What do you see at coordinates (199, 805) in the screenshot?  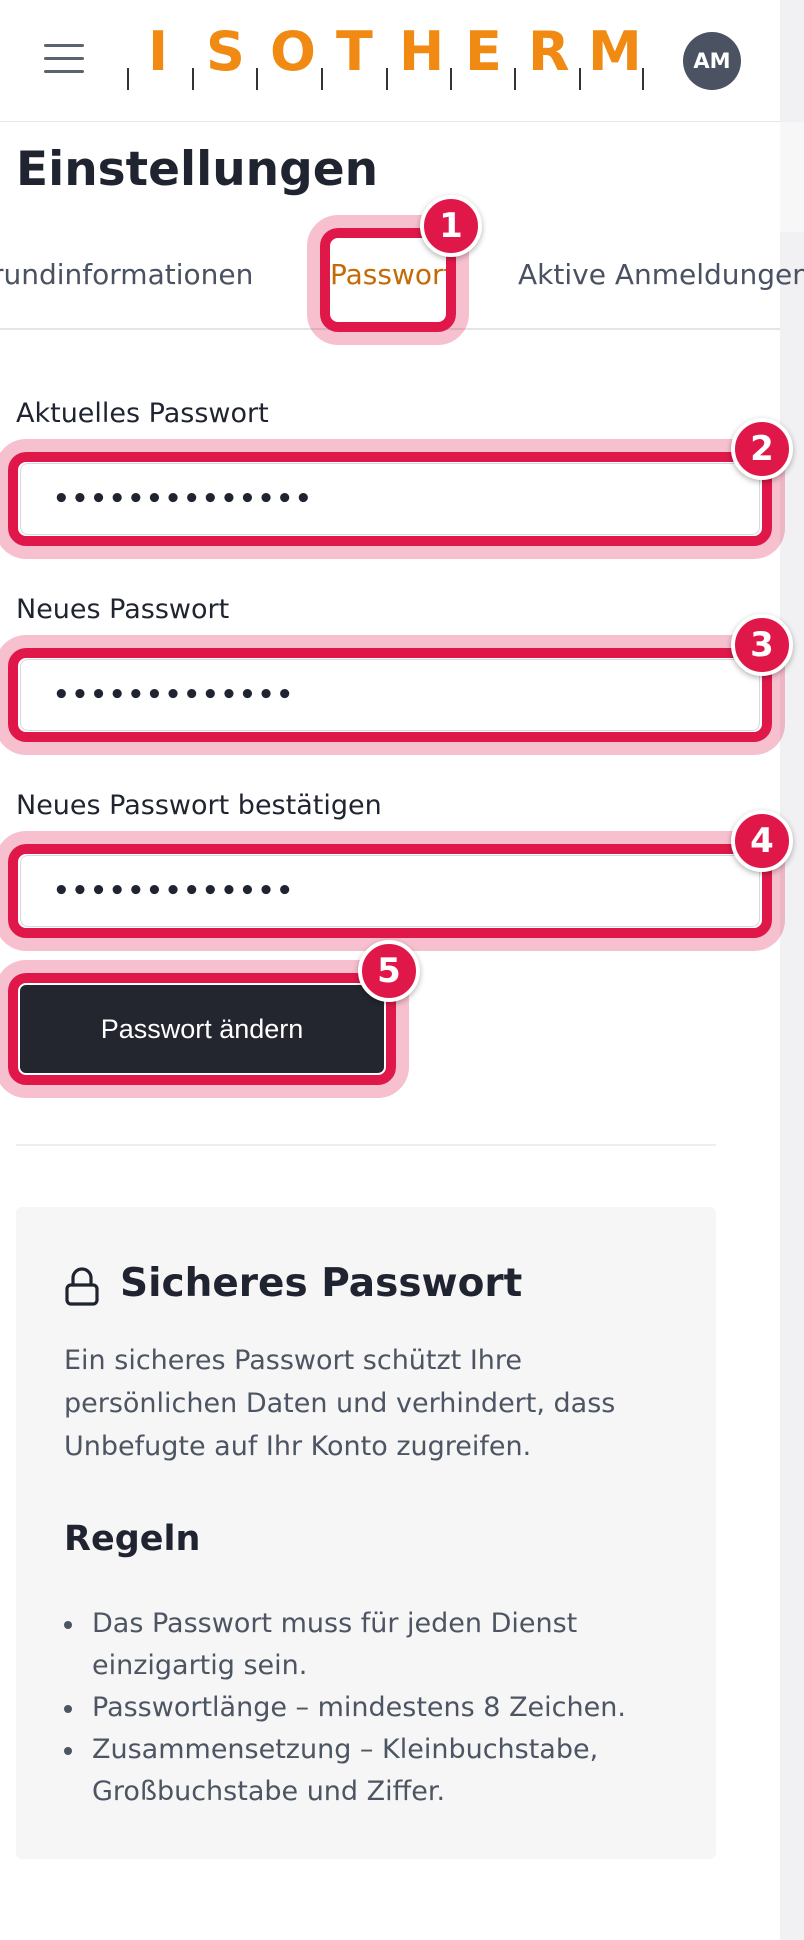 I see `confirm-password-label: Neues Passwort bestätigen` at bounding box center [199, 805].